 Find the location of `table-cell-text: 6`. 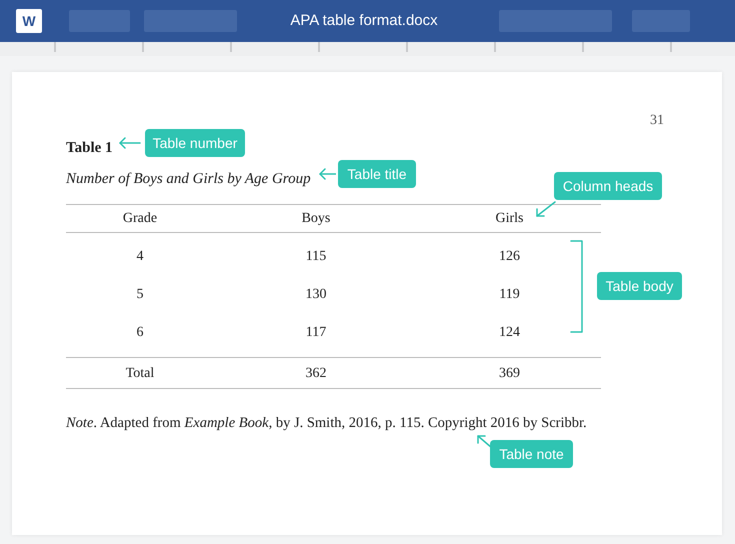

table-cell-text: 6 is located at coordinates (140, 333).